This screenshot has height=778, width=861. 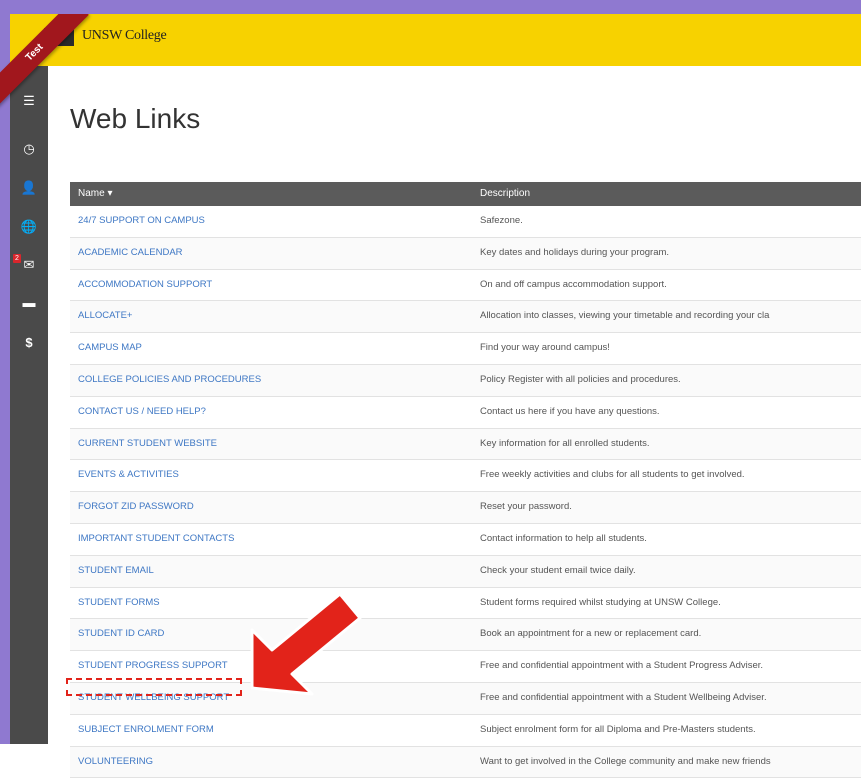 I want to click on link-name: Student ID Card, so click(x=121, y=633).